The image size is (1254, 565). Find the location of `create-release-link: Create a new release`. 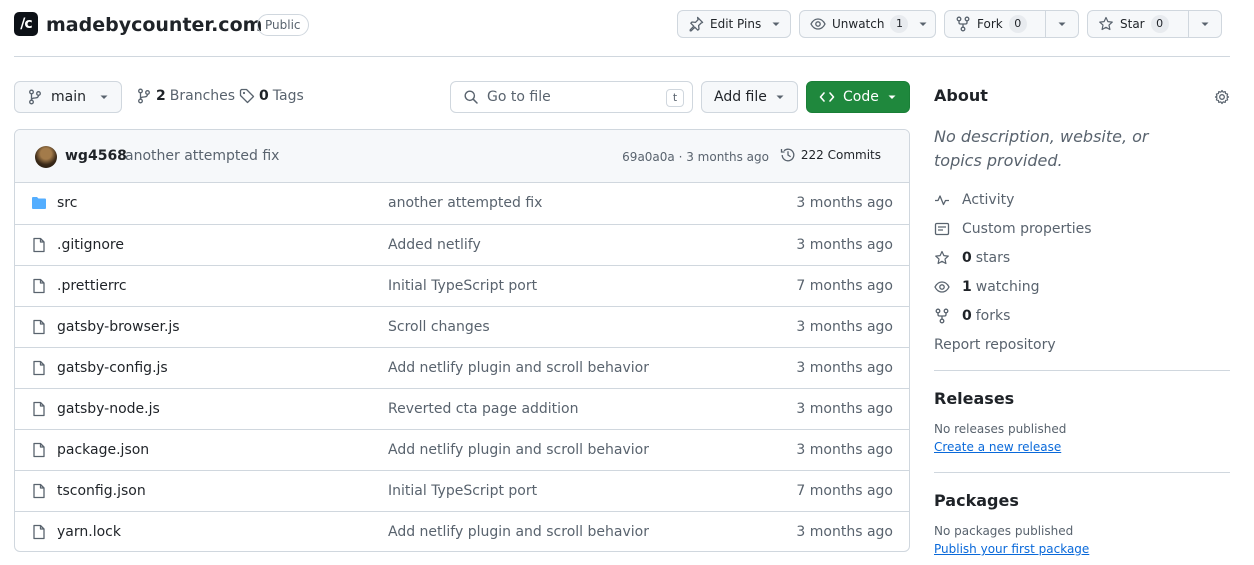

create-release-link: Create a new release is located at coordinates (1082, 447).